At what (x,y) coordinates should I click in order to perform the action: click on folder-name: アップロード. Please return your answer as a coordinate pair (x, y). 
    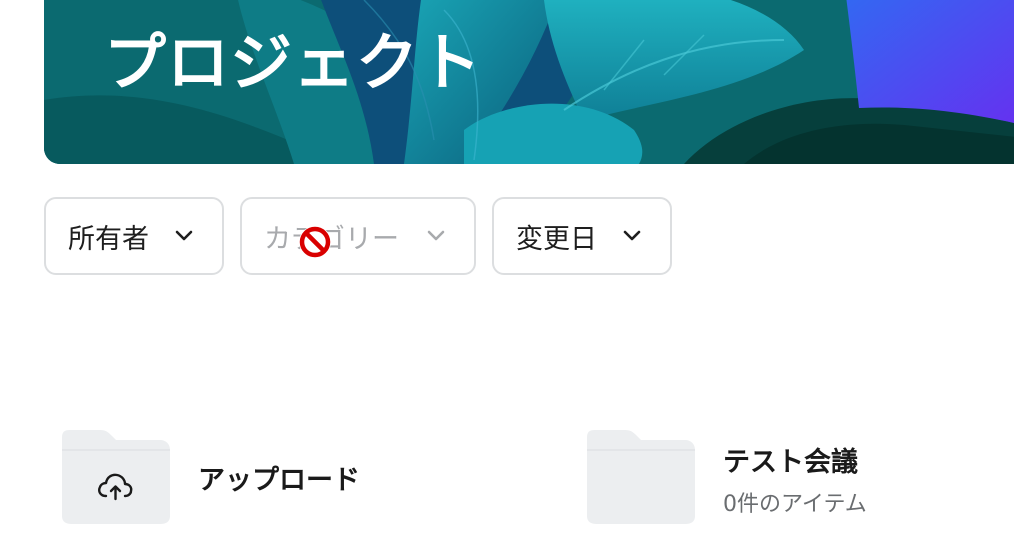
    Looking at the image, I should click on (279, 480).